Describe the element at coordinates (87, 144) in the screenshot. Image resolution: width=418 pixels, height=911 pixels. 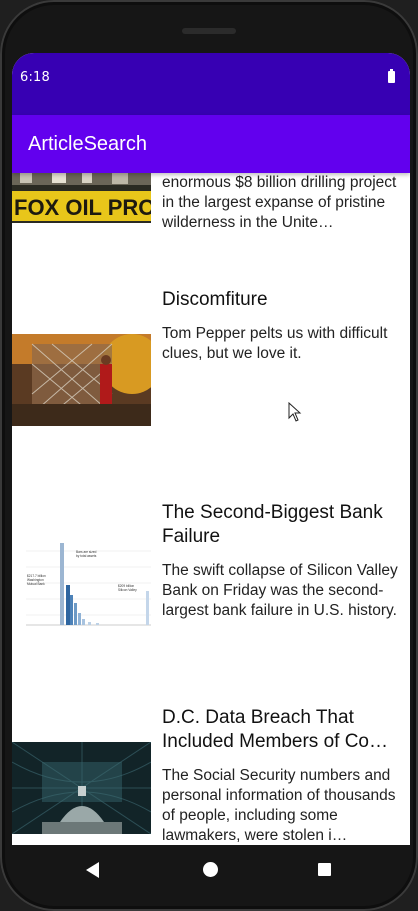
I see `app-title: ArticleSearch` at that location.